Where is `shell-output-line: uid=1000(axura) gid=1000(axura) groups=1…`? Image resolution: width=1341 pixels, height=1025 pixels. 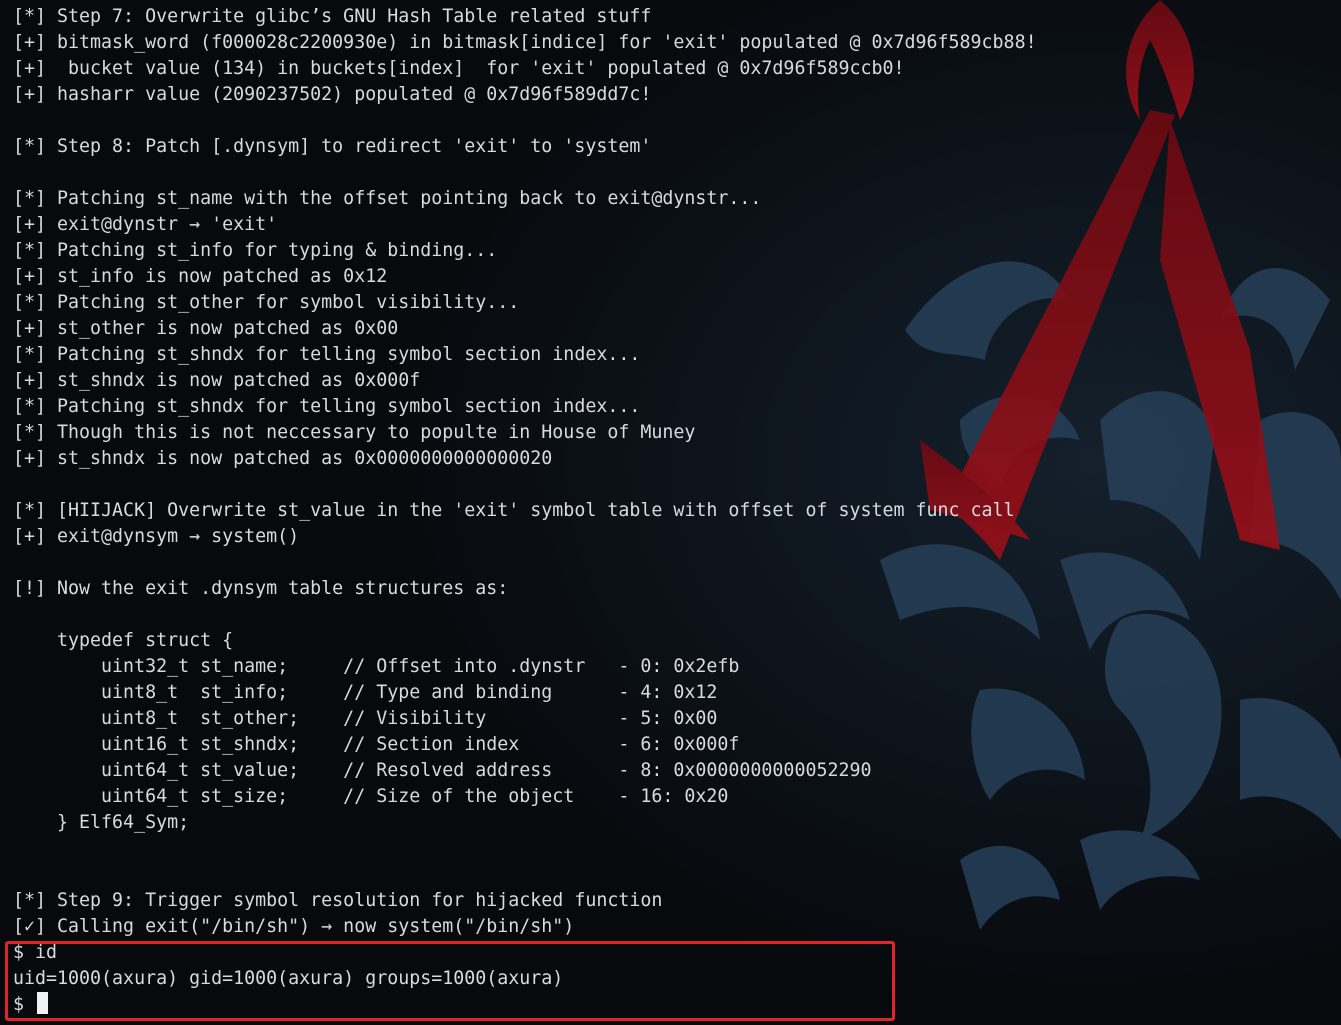
shell-output-line: uid=1000(axura) gid=1000(axura) groups=1… is located at coordinates (288, 978).